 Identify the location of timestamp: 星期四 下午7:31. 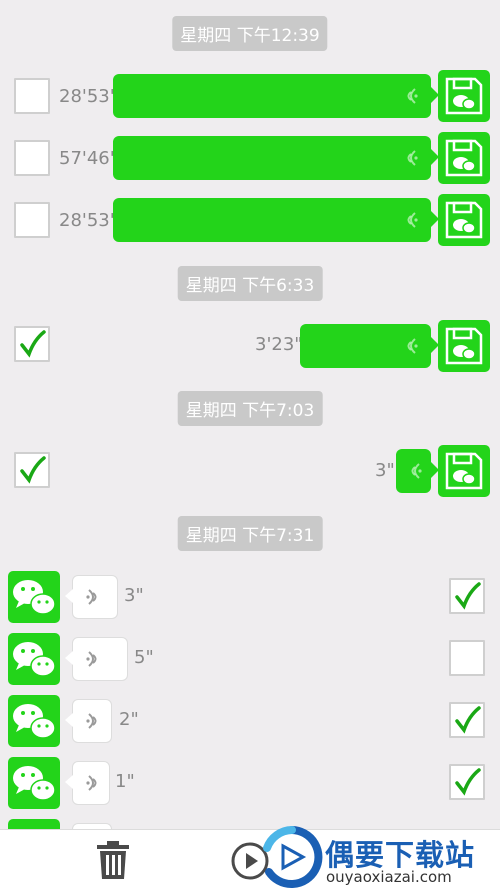
(250, 533).